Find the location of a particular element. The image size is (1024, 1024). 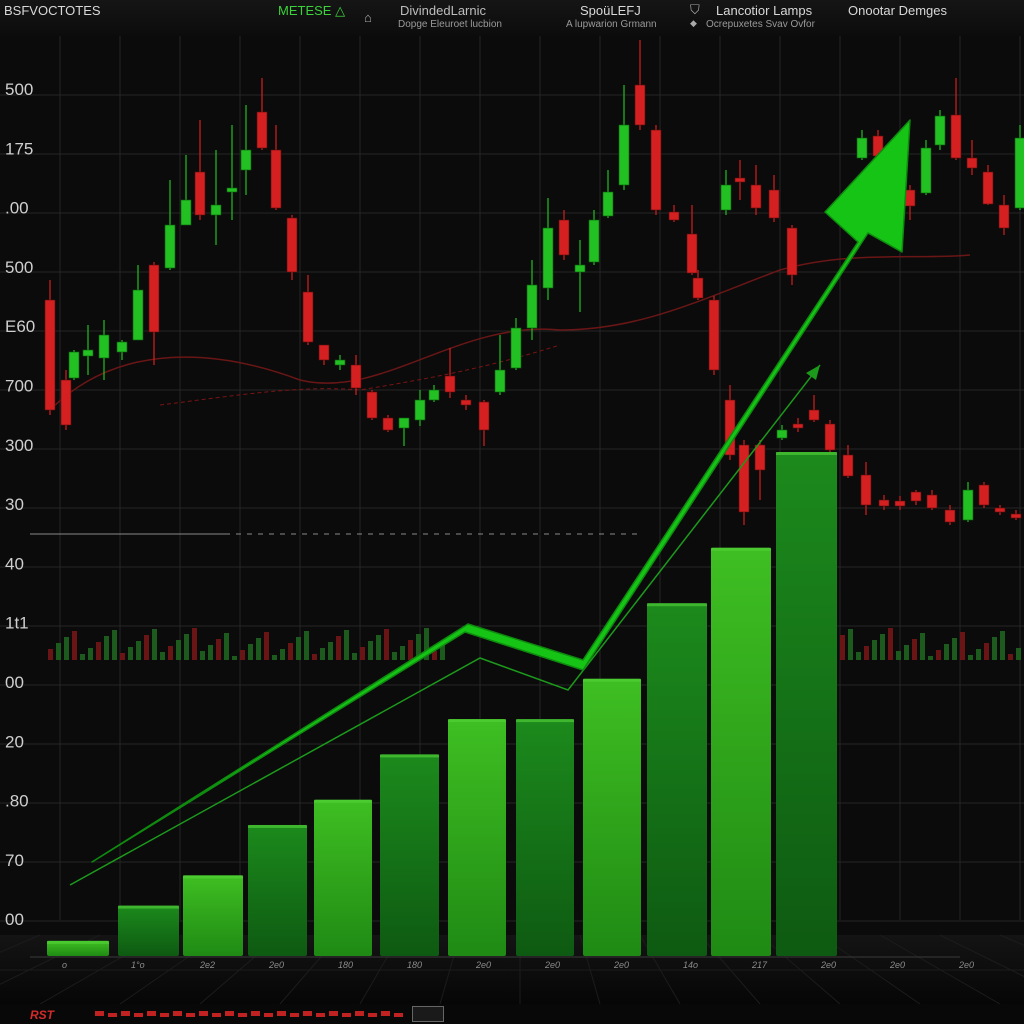

y-tick-label: 70 is located at coordinates (14, 860).